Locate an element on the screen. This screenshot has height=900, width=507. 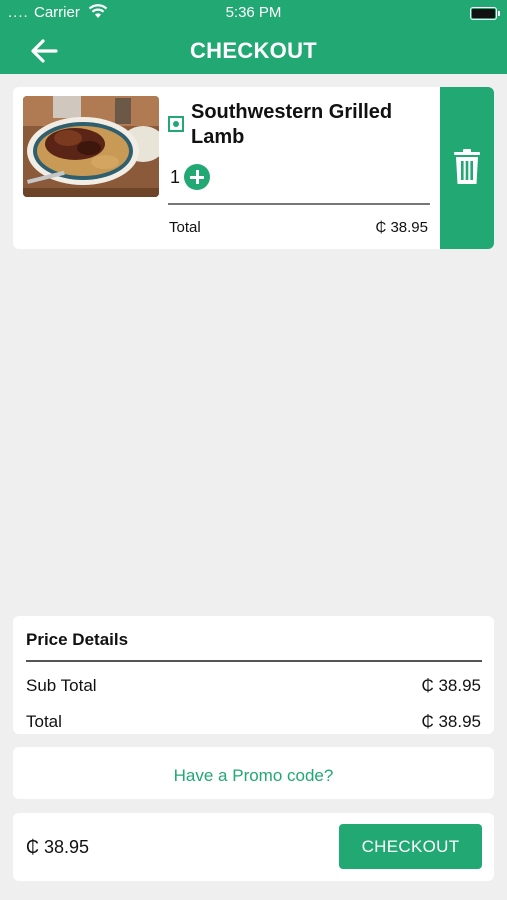
item-divider is located at coordinates (299, 204).